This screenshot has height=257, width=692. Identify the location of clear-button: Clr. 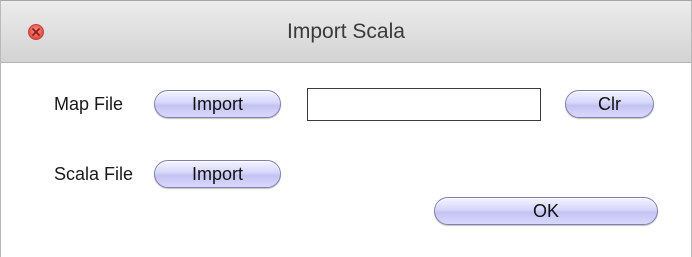
(609, 104).